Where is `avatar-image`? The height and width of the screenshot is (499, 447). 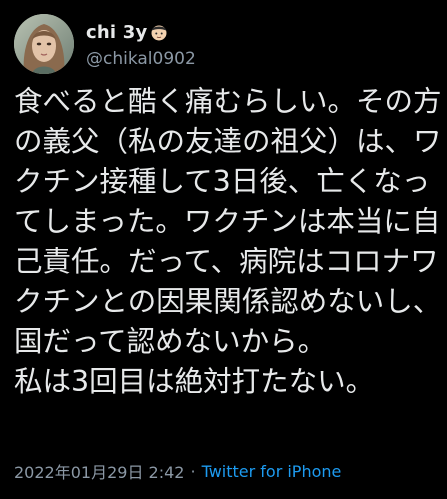
avatar-image is located at coordinates (44, 44).